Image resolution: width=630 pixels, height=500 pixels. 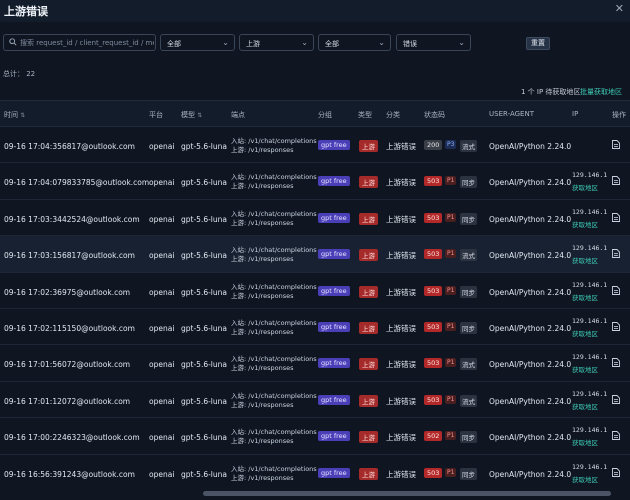 What do you see at coordinates (98, 146) in the screenshot?
I see `cell-account: 6817@outlook.com` at bounding box center [98, 146].